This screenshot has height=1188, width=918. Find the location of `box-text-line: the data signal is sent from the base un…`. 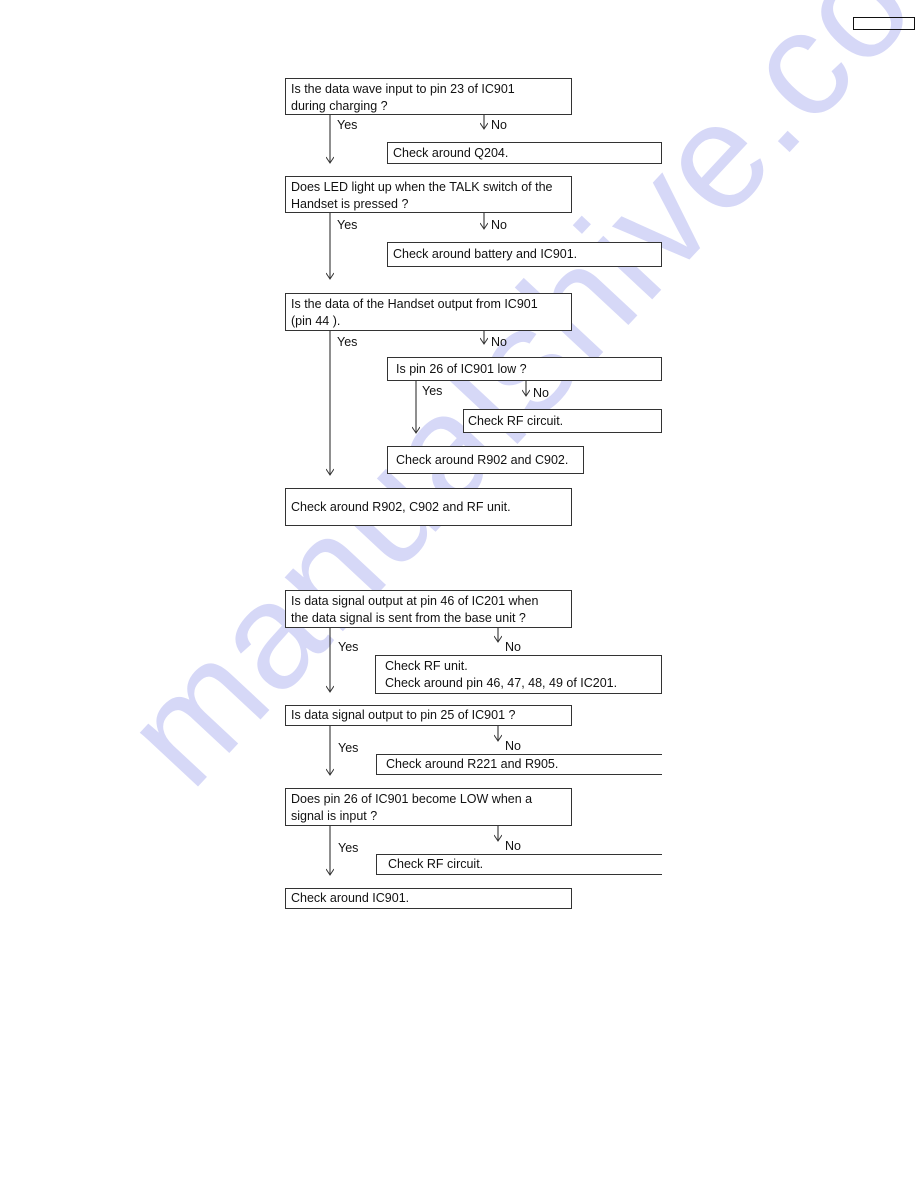

box-text-line: the data signal is sent from the base un… is located at coordinates (408, 618).